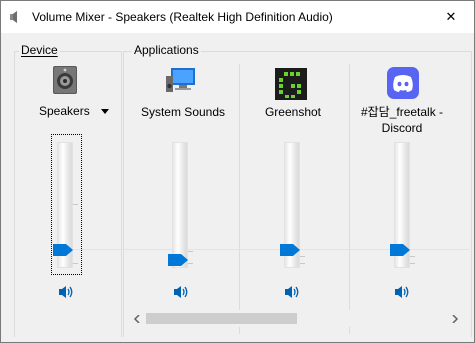  What do you see at coordinates (180, 205) in the screenshot?
I see `system-sounds-volume-track` at bounding box center [180, 205].